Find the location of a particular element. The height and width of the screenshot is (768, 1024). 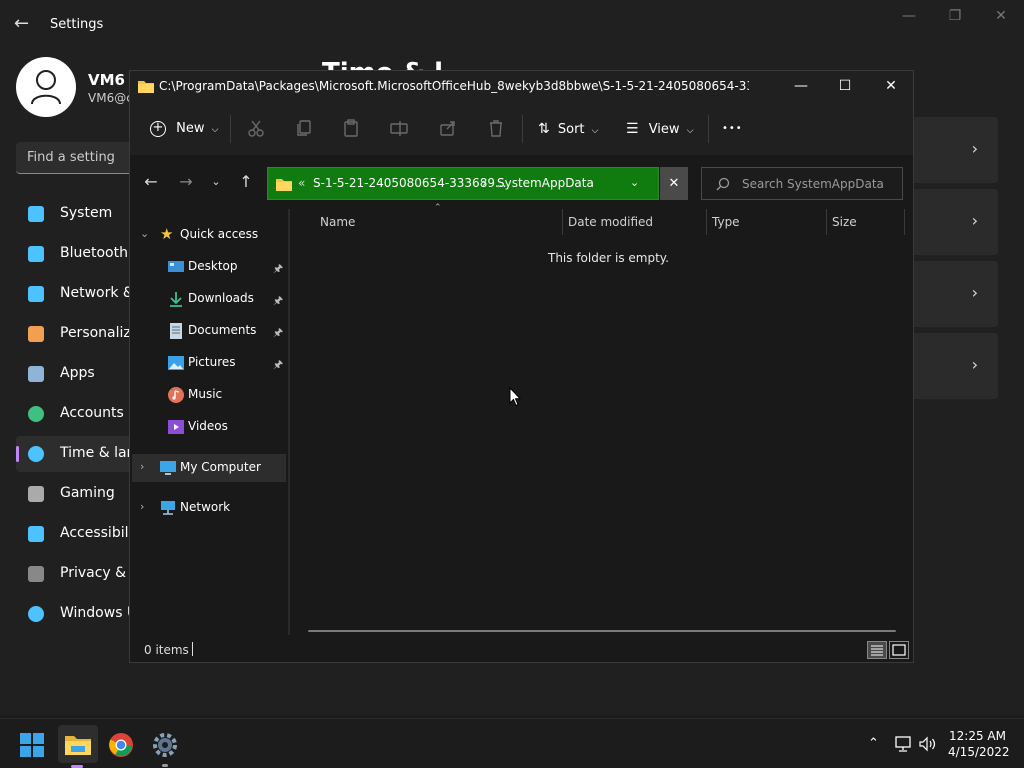

minimize-button: — is located at coordinates (801, 87).